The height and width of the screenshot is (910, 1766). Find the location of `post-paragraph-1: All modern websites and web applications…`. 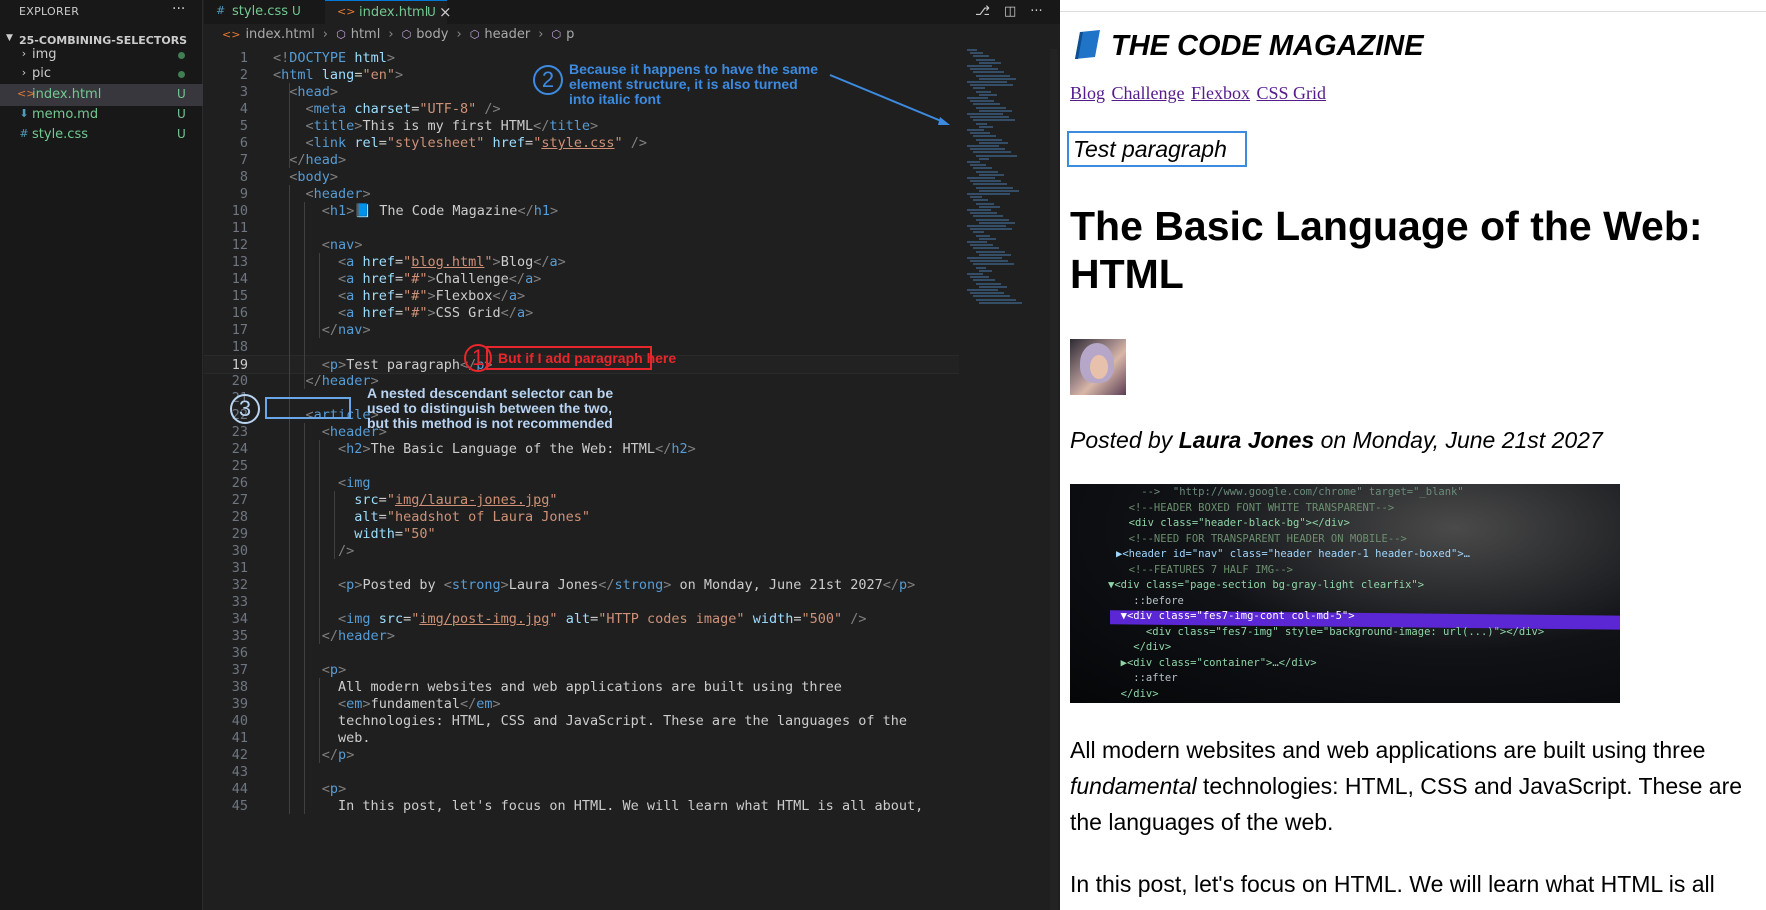

post-paragraph-1: All modern websites and web applications… is located at coordinates (1415, 786).